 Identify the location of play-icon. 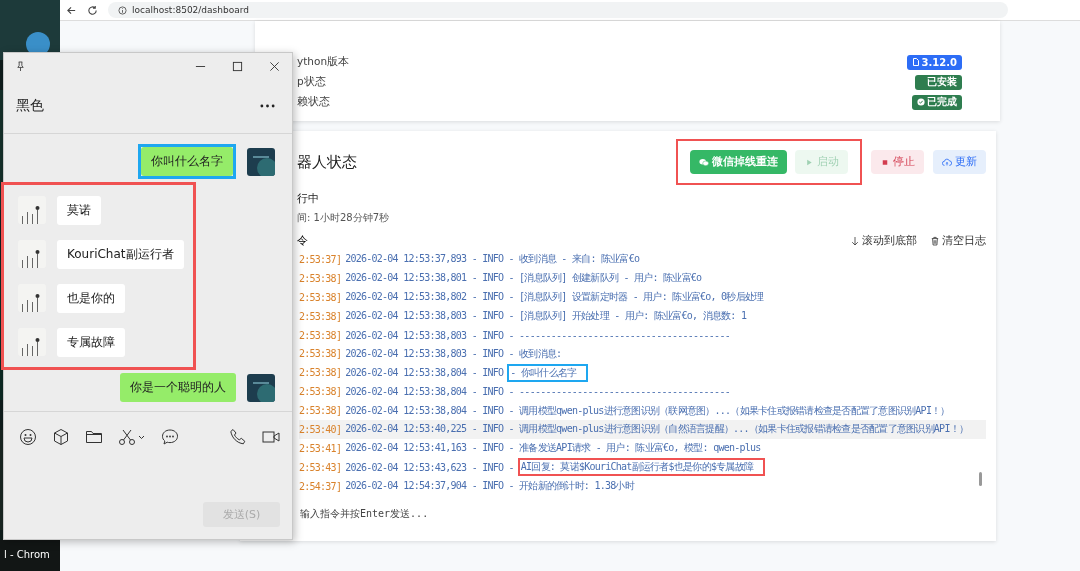
(809, 162).